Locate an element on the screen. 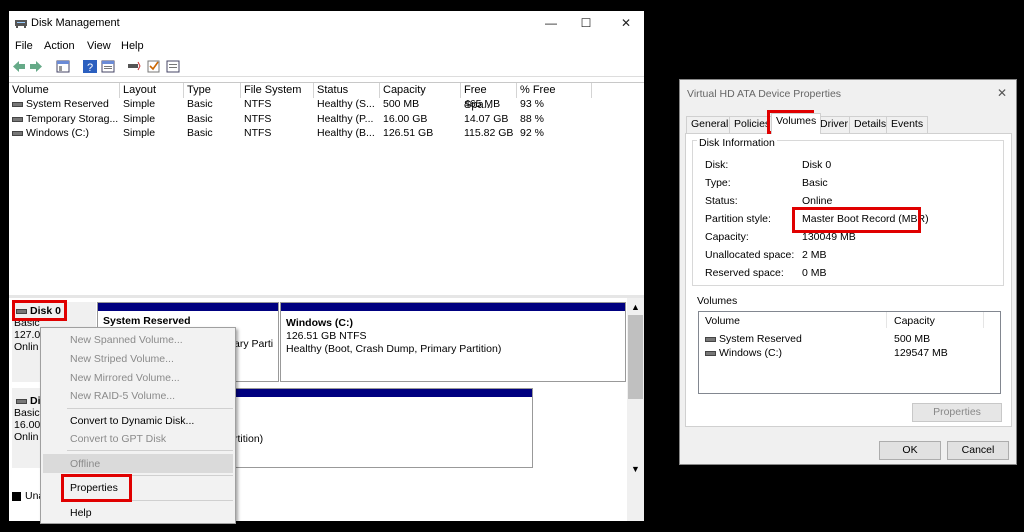 This screenshot has width=1024, height=532. tab-general: General is located at coordinates (710, 124).